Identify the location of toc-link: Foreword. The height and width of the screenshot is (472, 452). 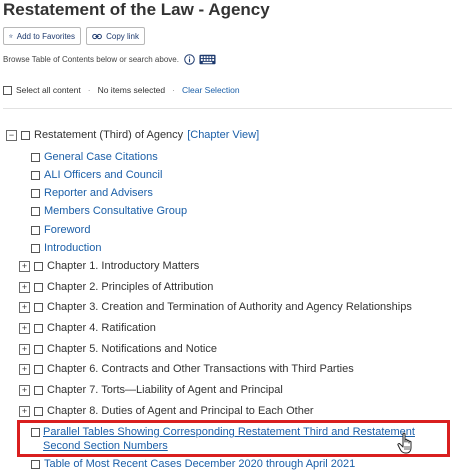
(67, 230).